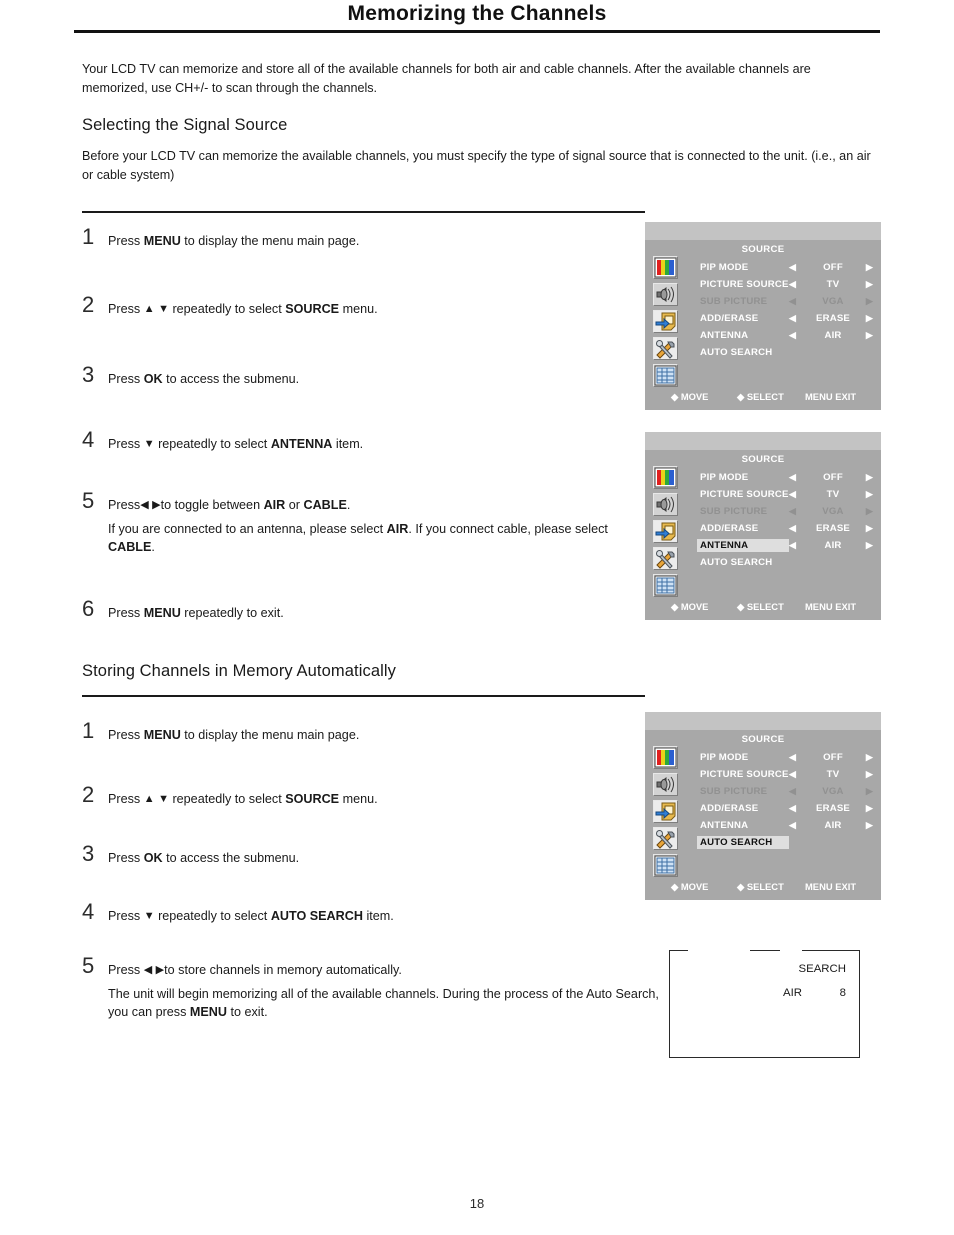 The image size is (954, 1235). Describe the element at coordinates (380, 858) in the screenshot. I see `step-text: Press OK to access the submenu.` at that location.